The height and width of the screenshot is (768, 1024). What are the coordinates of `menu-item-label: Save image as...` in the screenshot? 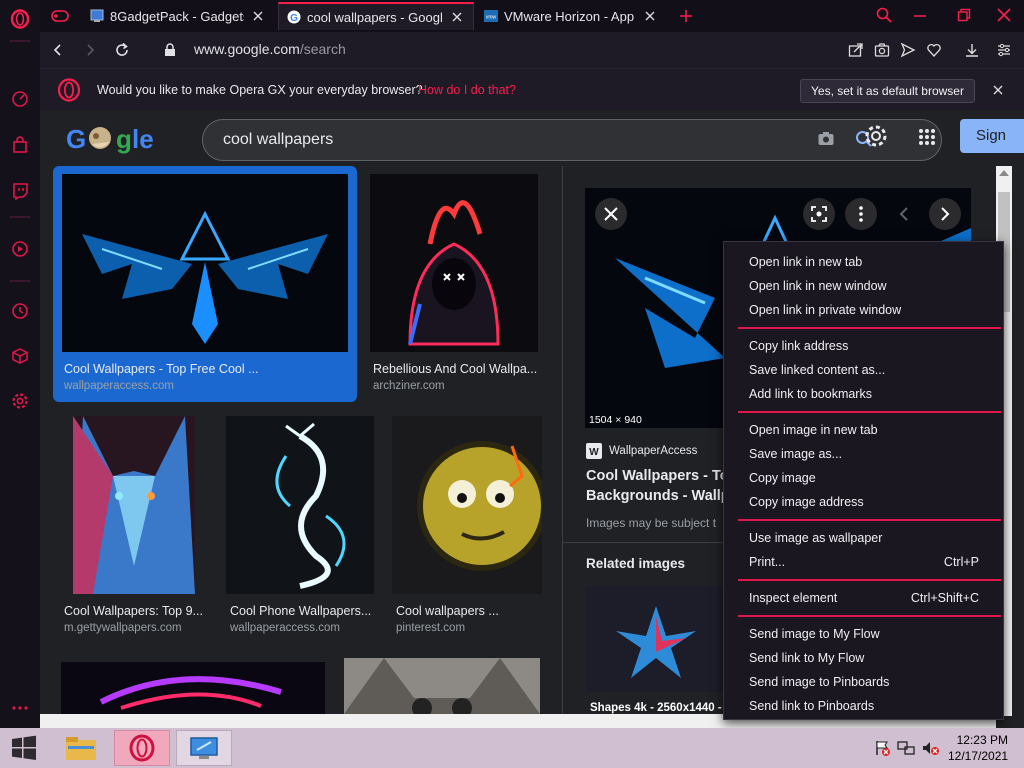 It's located at (796, 454).